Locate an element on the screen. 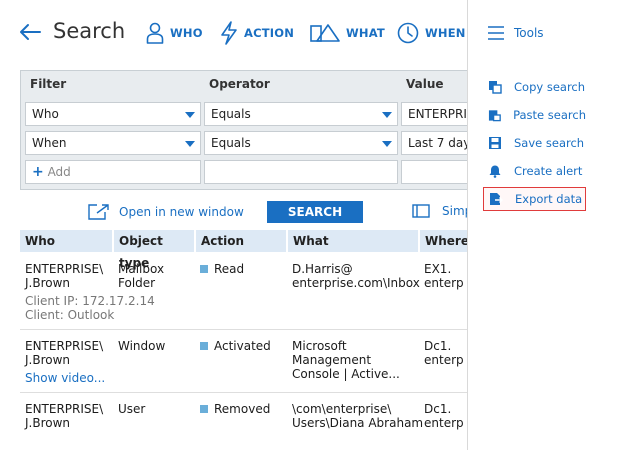  object-type-cell: Mailbox Folder is located at coordinates (141, 276).